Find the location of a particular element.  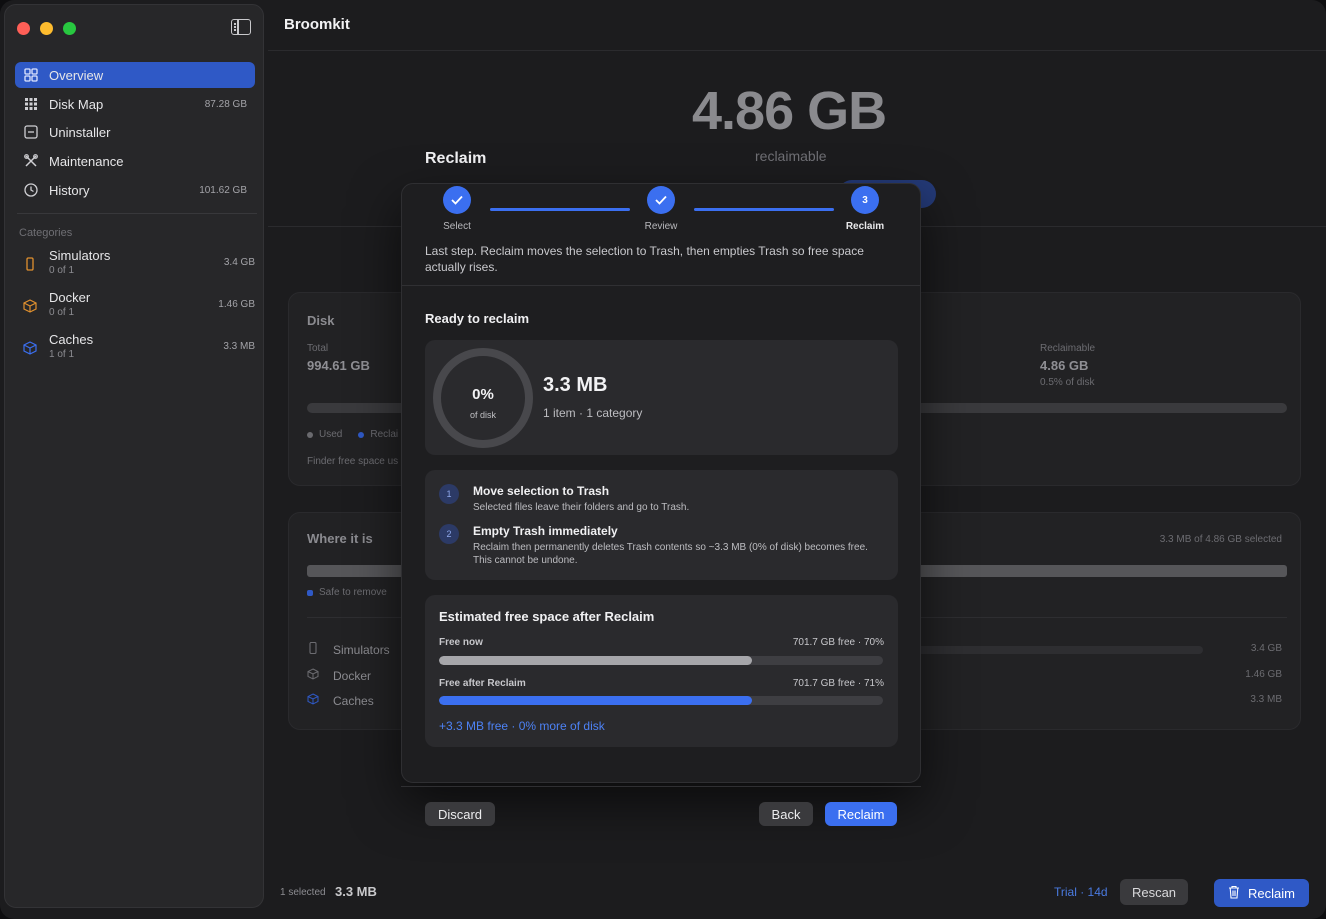

step-label-select: Select is located at coordinates (457, 226).